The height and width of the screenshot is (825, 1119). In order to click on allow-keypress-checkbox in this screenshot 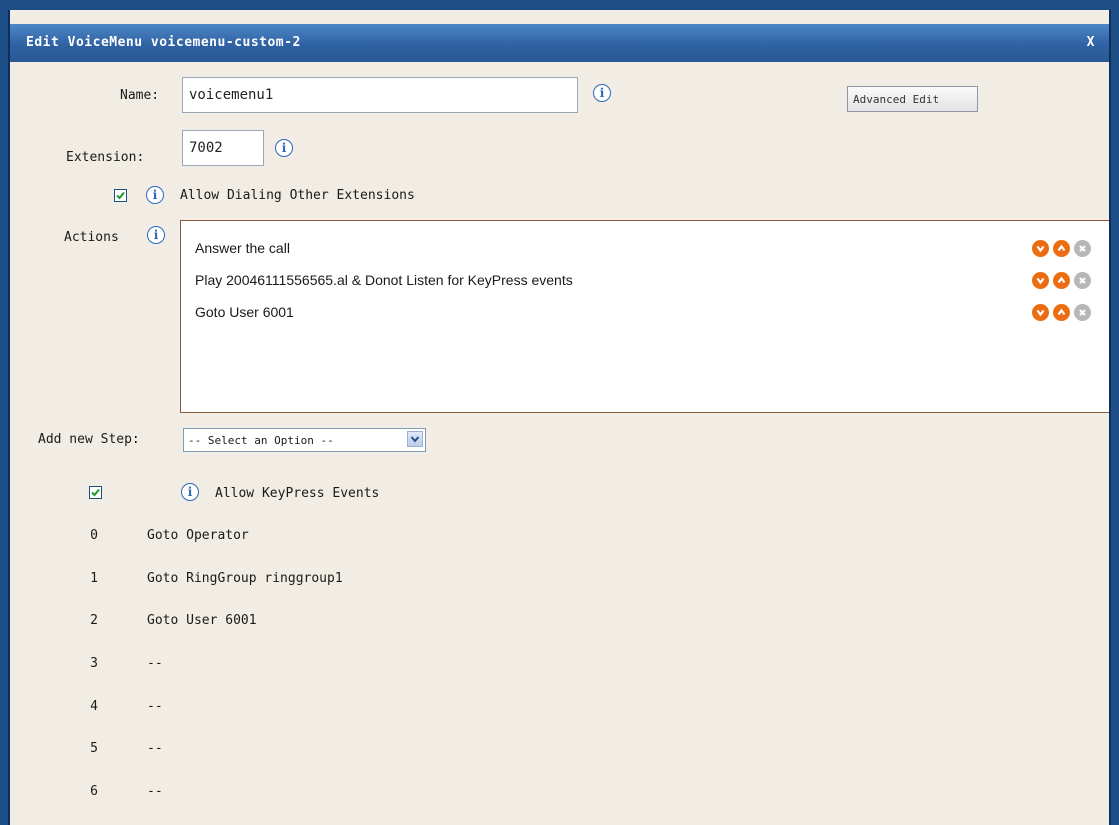, I will do `click(95, 492)`.